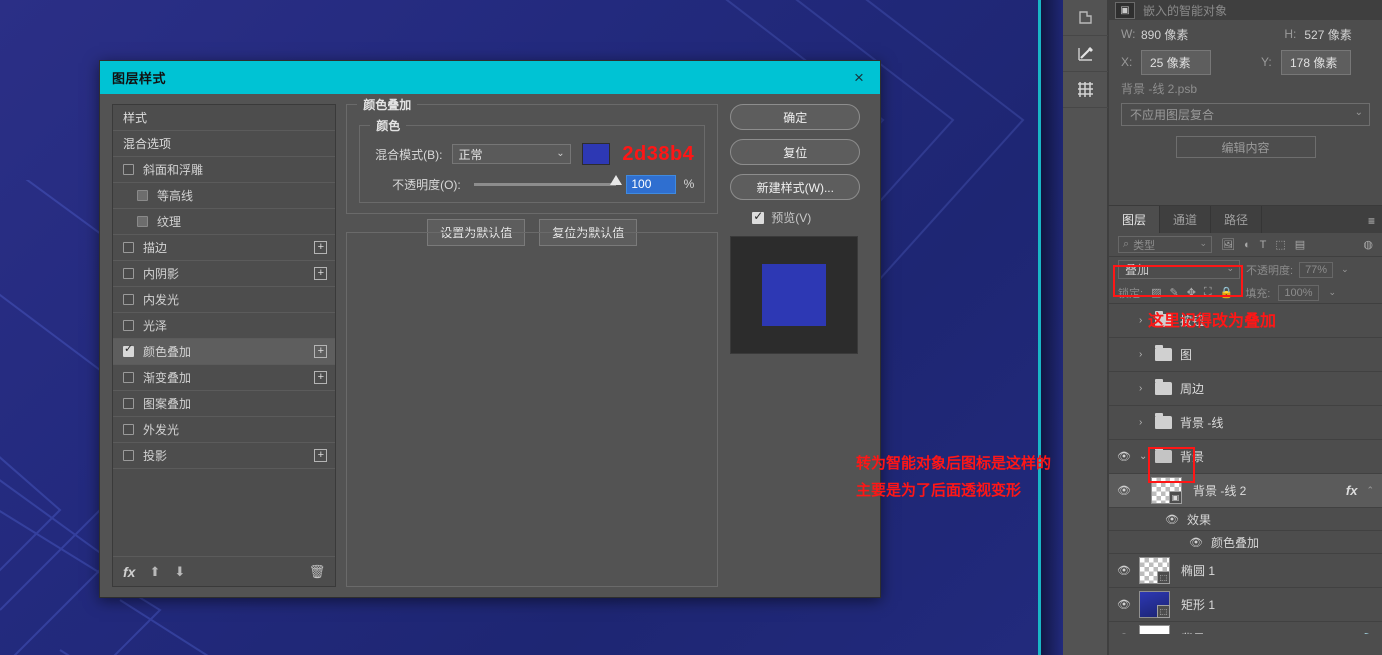 Image resolution: width=1382 pixels, height=655 pixels. Describe the element at coordinates (1245, 491) in the screenshot. I see `layer-row: 👁 ▣ 背景 -线 2 fx ⌃` at that location.